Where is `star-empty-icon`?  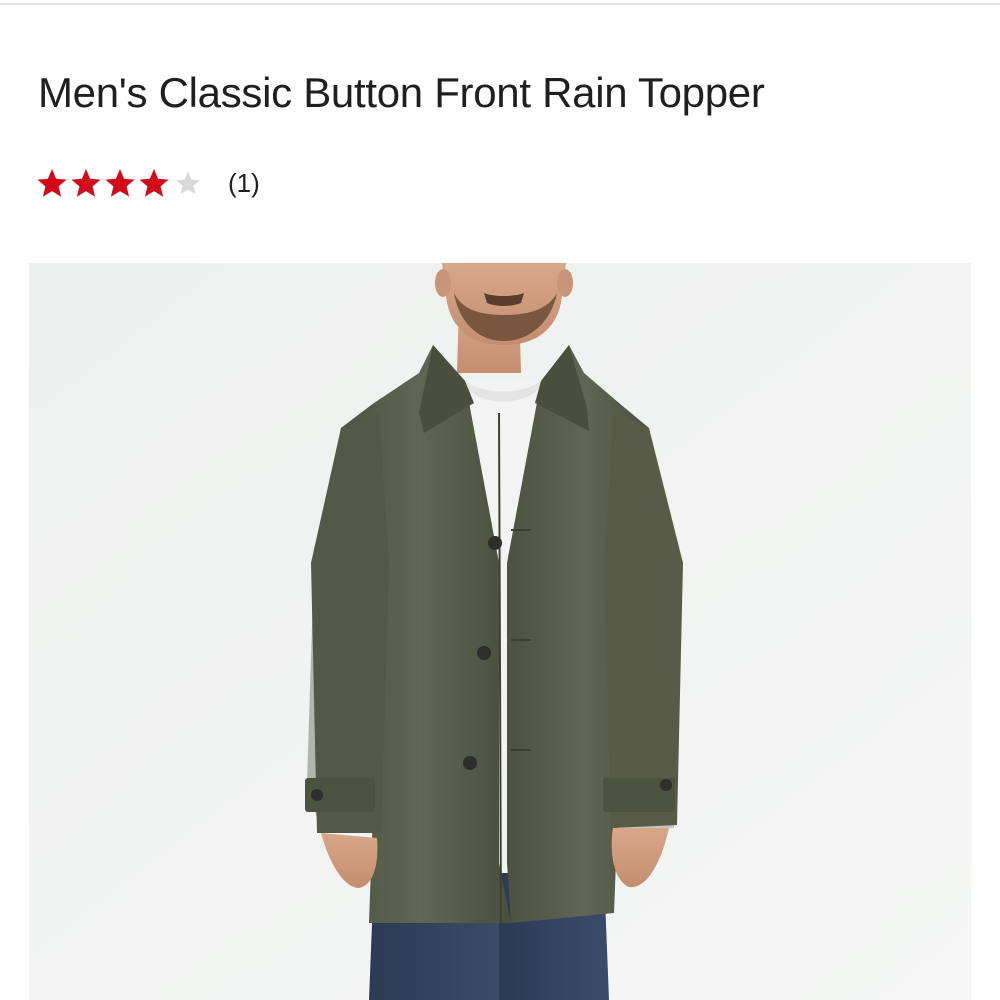 star-empty-icon is located at coordinates (188, 183).